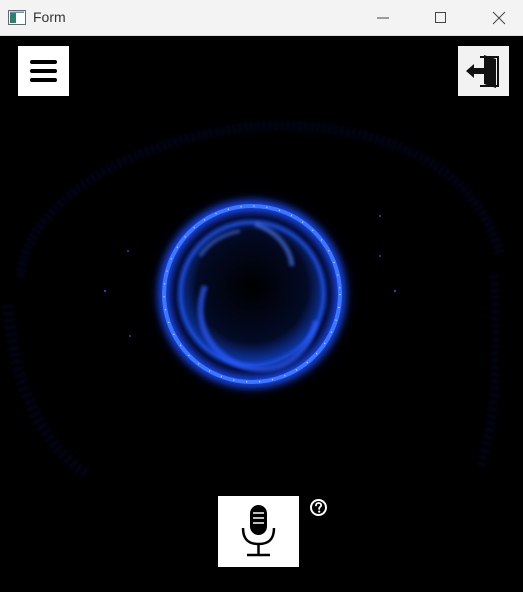 The image size is (523, 592). I want to click on hamburger-menu-icon, so click(43, 71).